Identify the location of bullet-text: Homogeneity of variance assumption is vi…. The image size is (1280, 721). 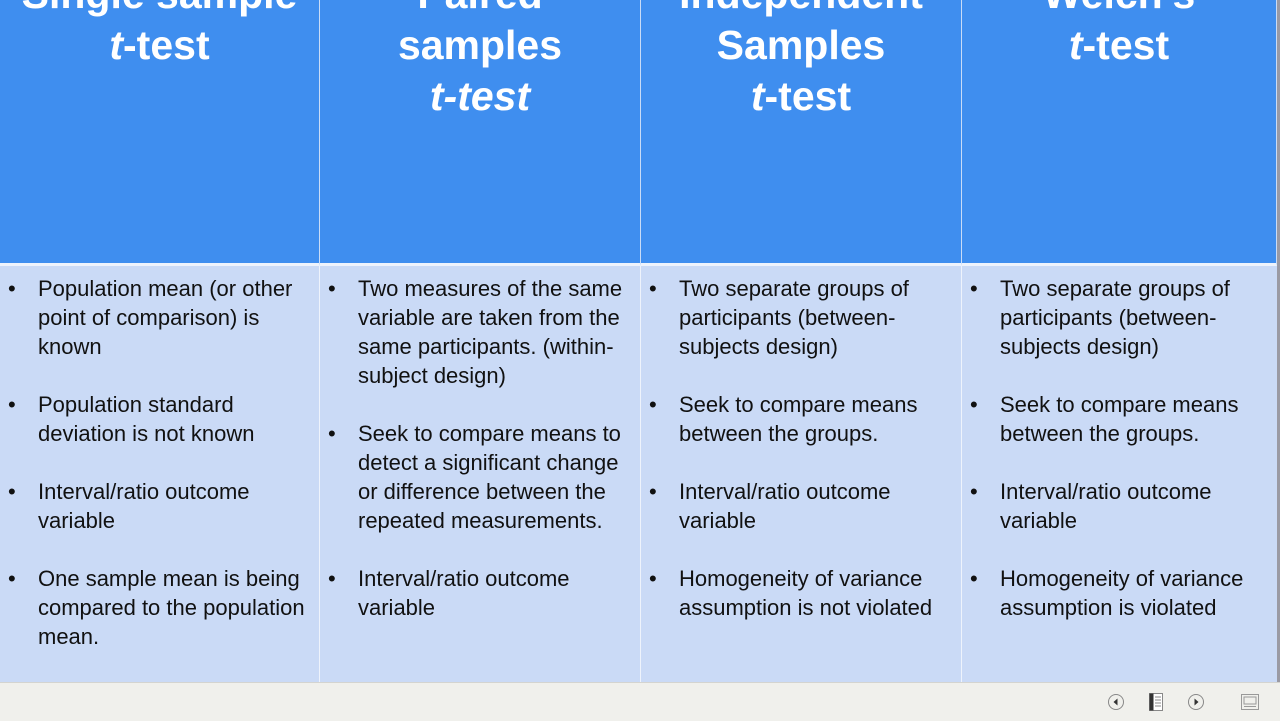
(1122, 593).